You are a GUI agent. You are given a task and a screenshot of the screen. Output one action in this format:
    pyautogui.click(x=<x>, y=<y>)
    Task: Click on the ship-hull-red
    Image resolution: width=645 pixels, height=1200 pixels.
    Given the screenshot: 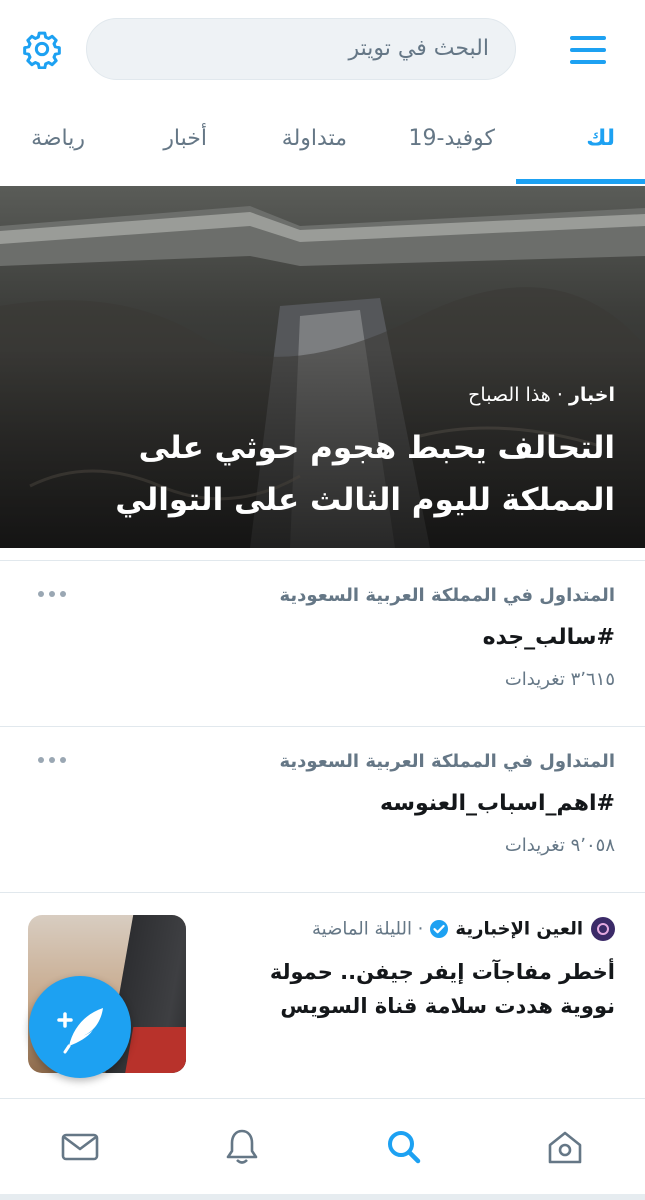 What is the action you would take?
    pyautogui.click(x=154, y=1050)
    